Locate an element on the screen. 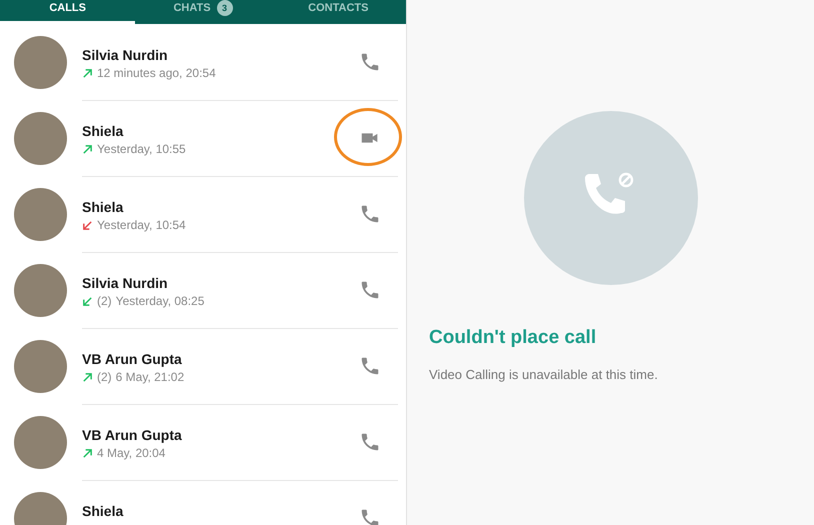  call-time: Yesterday, 10:54 is located at coordinates (141, 225).